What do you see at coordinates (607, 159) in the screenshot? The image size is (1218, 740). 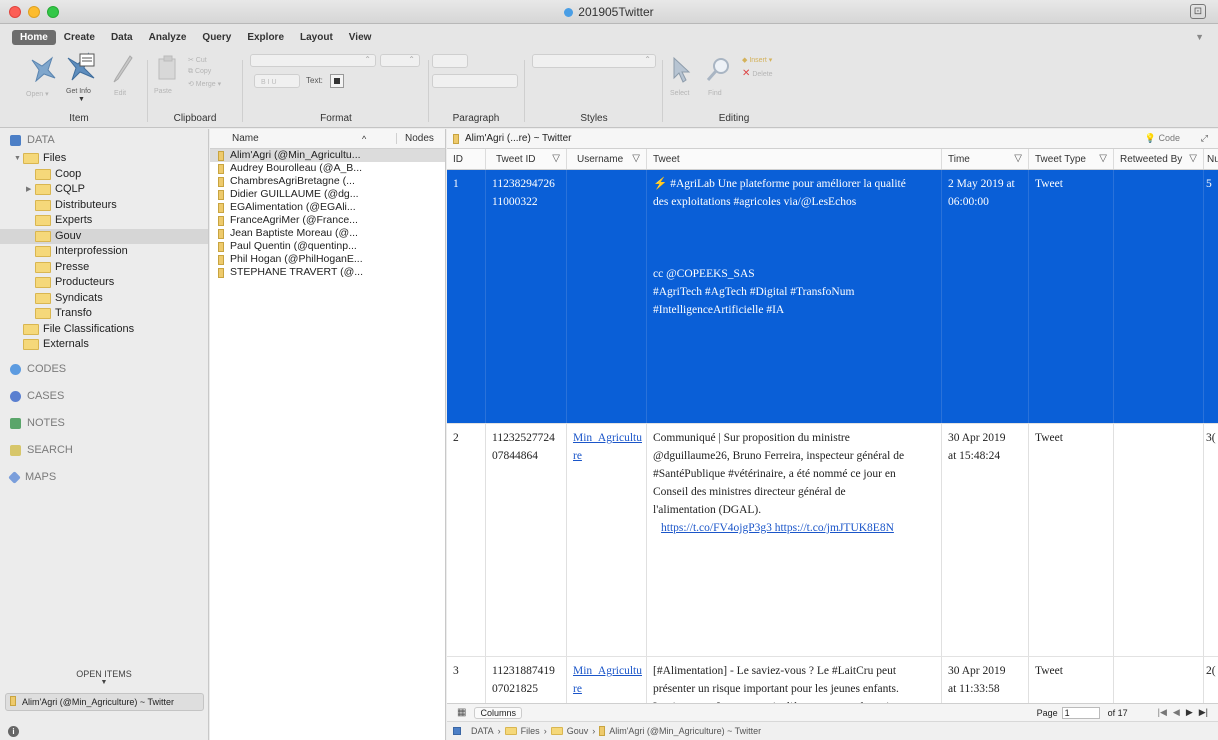 I see `col-username: Username ▽` at bounding box center [607, 159].